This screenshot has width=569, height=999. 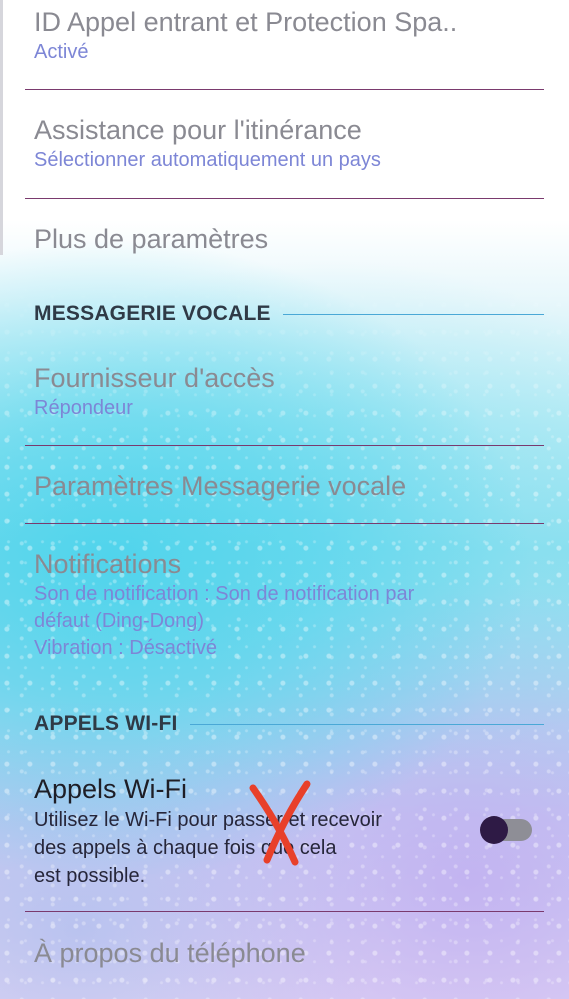 What do you see at coordinates (108, 564) in the screenshot?
I see `setting-notifications-title: Notifications` at bounding box center [108, 564].